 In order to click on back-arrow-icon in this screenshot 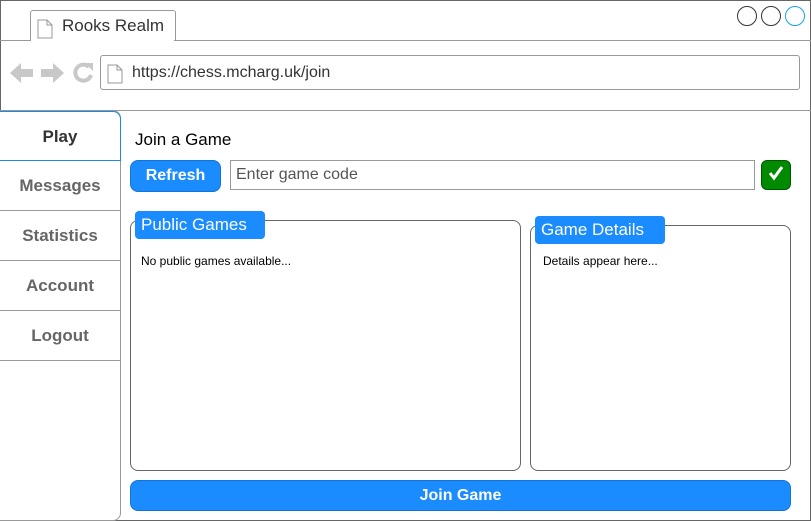, I will do `click(22, 75)`.